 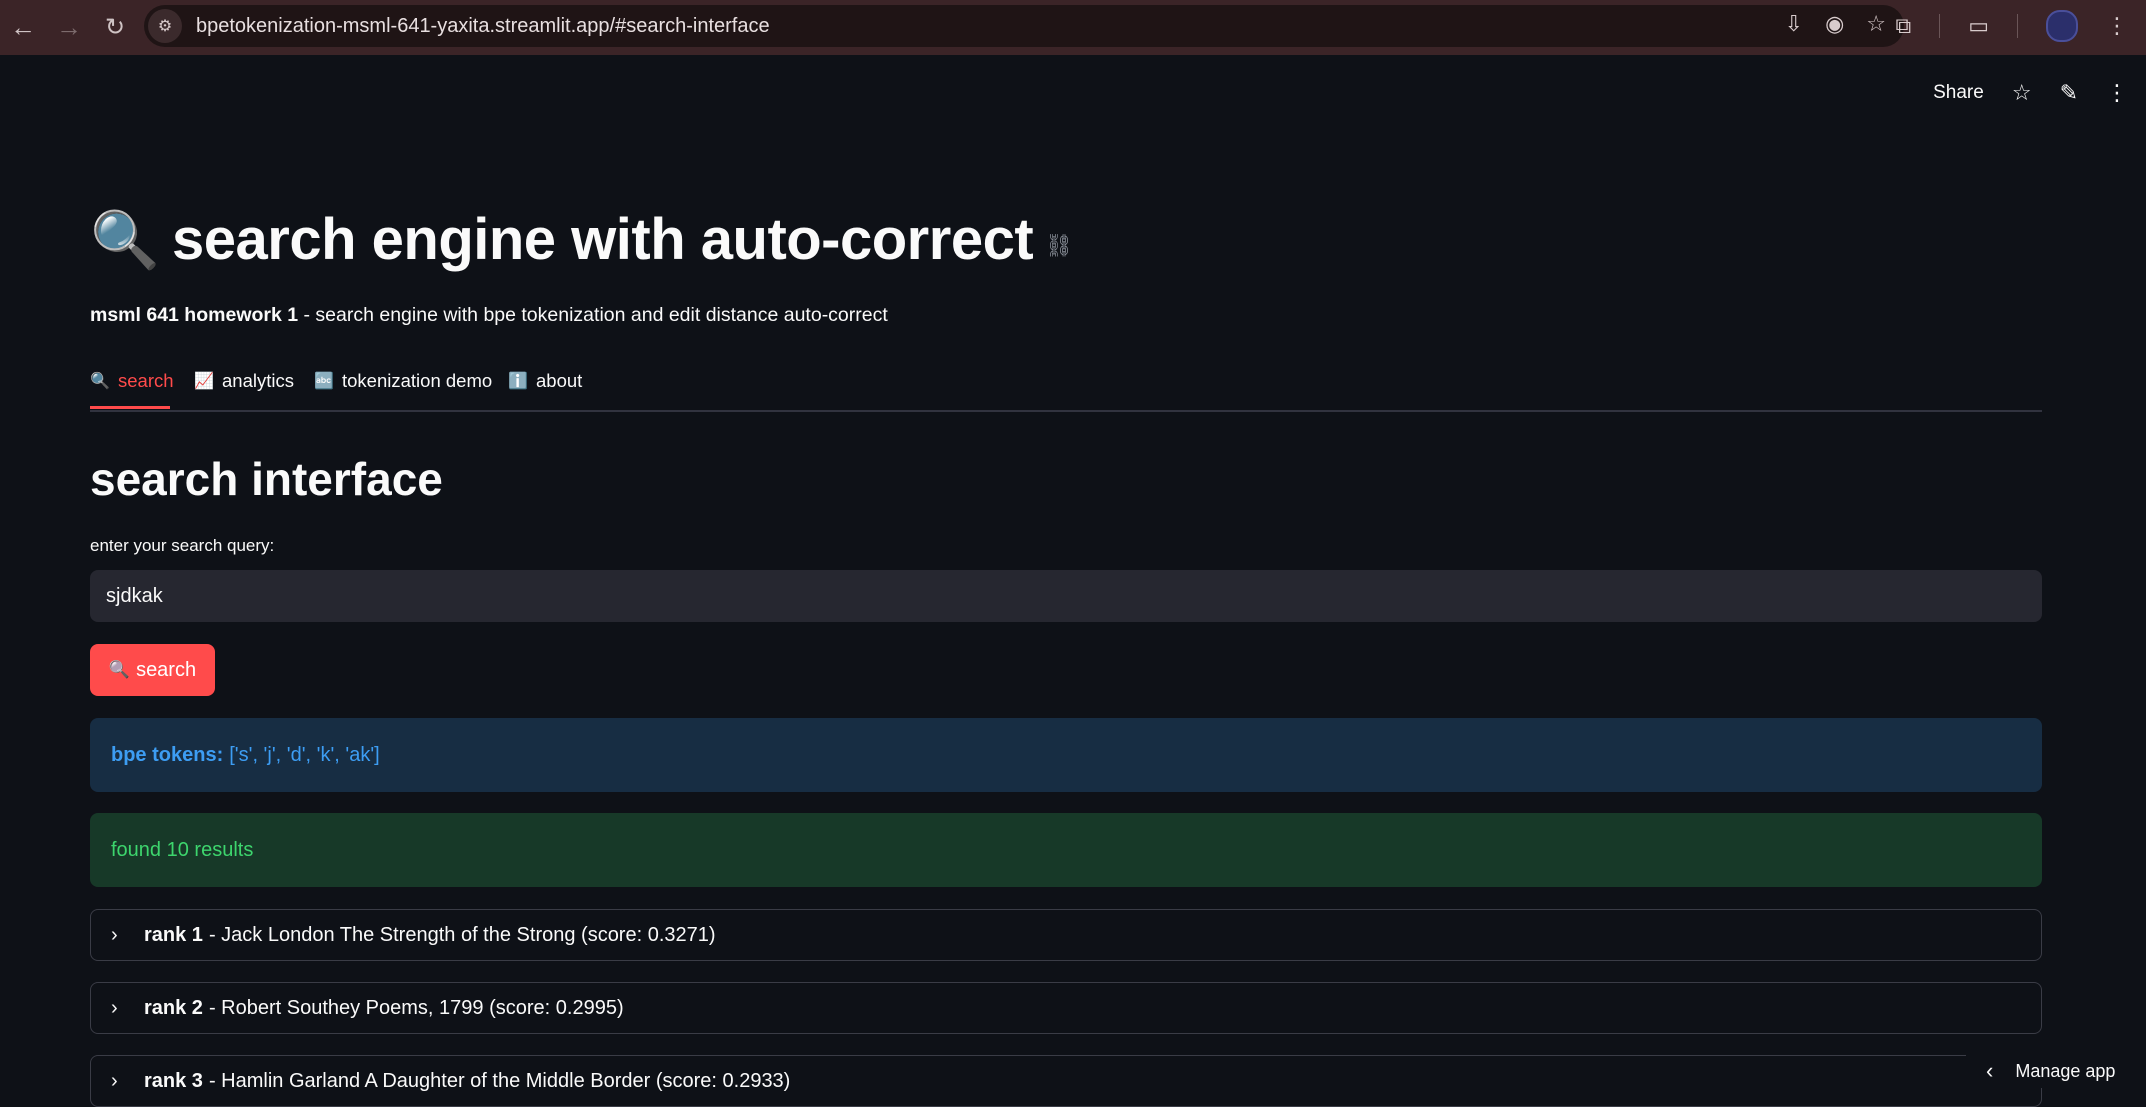 I want to click on active-tab-indicator, so click(x=130, y=407).